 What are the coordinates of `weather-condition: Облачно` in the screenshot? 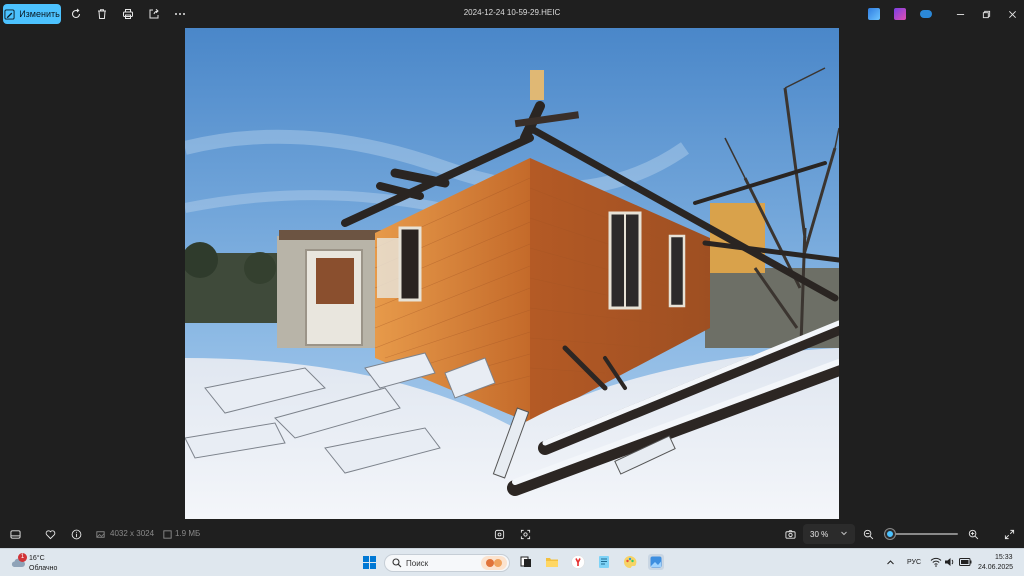 It's located at (43, 568).